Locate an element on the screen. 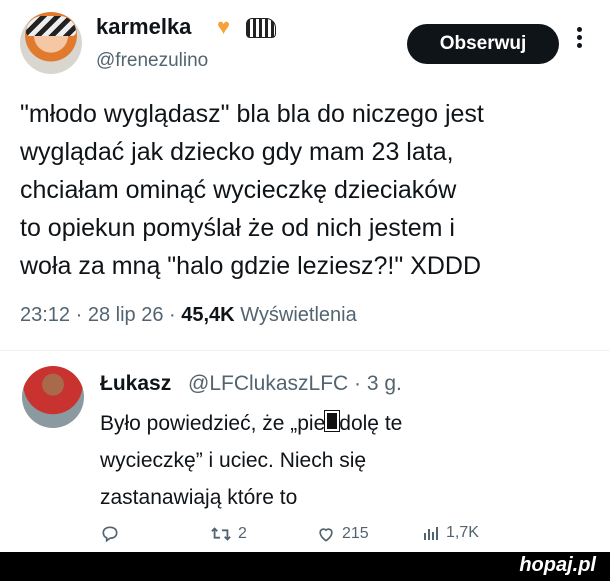 This screenshot has width=610, height=581. tweet-meta: 23:12 · 28 lip 26 · 45,4K Wyświetlenia is located at coordinates (188, 315).